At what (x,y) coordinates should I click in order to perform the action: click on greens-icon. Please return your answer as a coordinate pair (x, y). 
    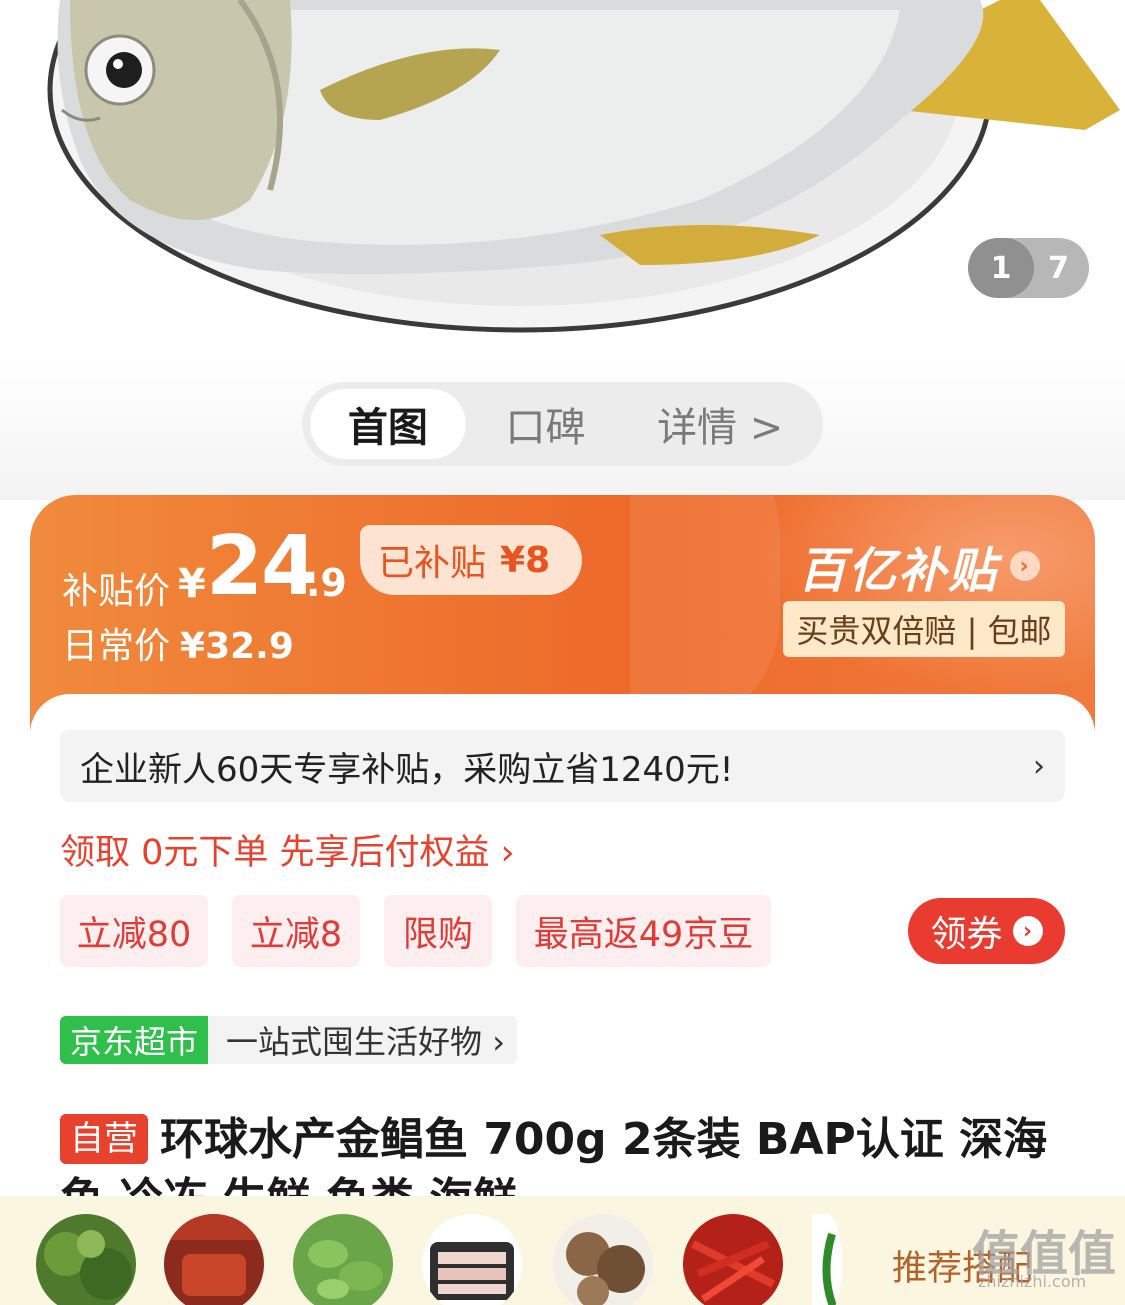
    Looking at the image, I should click on (86, 1259).